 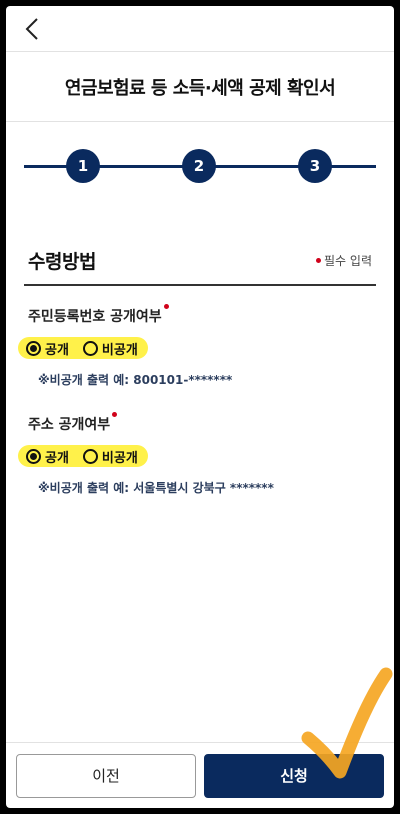 What do you see at coordinates (156, 488) in the screenshot?
I see `field-note: ※비공개 출력 예: 서울특별시 강북구 *******` at bounding box center [156, 488].